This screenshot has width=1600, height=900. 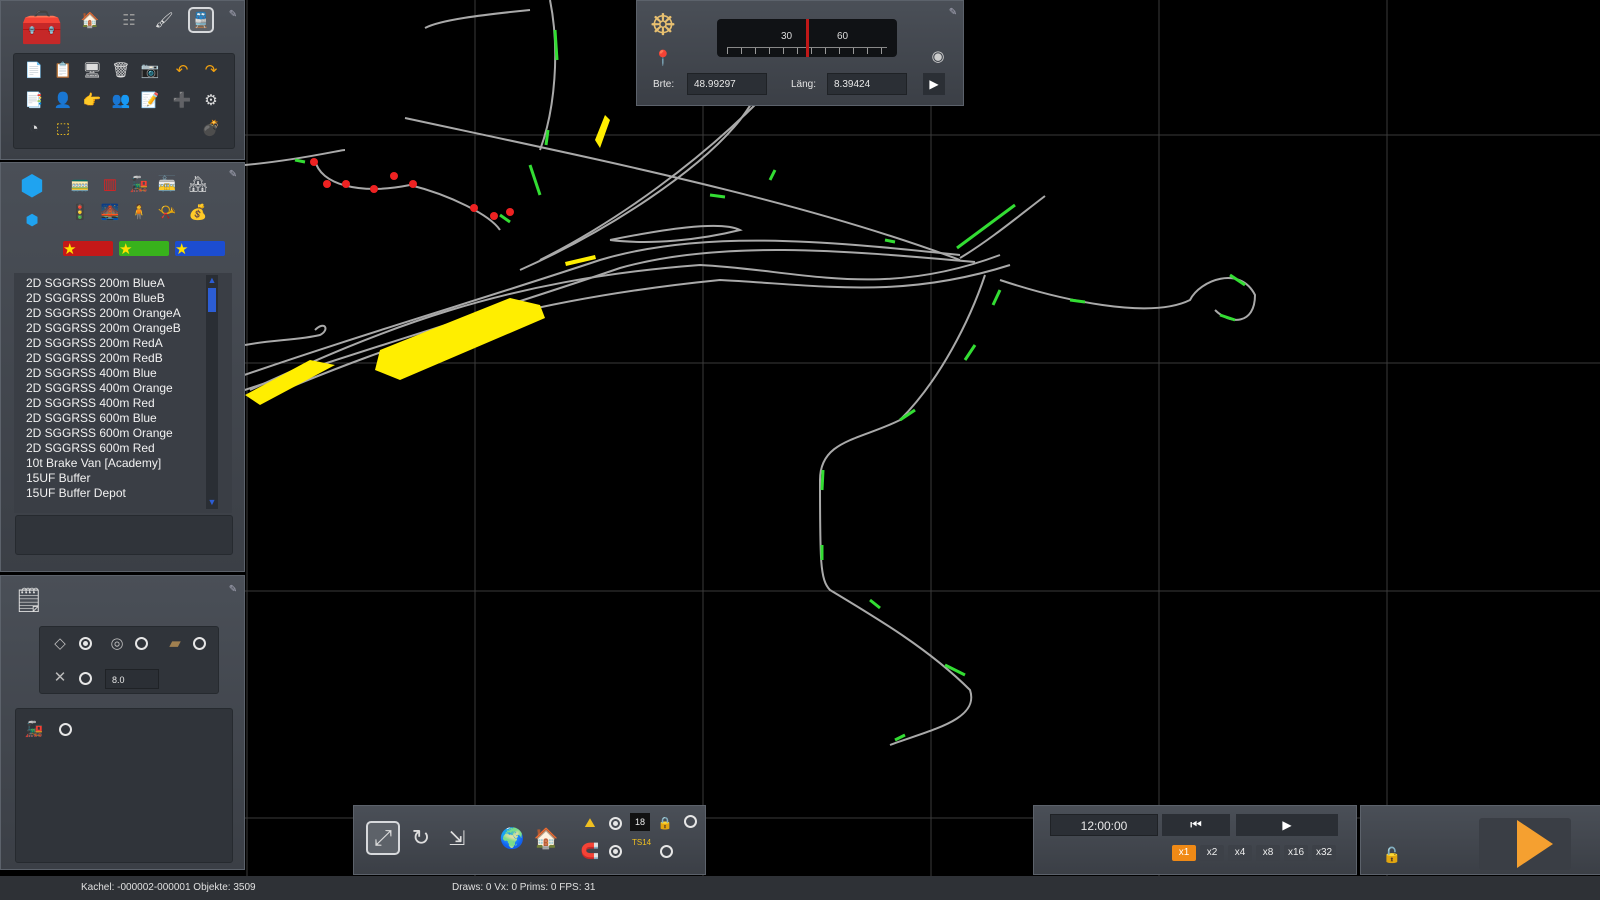 I want to click on target-icon: ◉, so click(x=938, y=56).